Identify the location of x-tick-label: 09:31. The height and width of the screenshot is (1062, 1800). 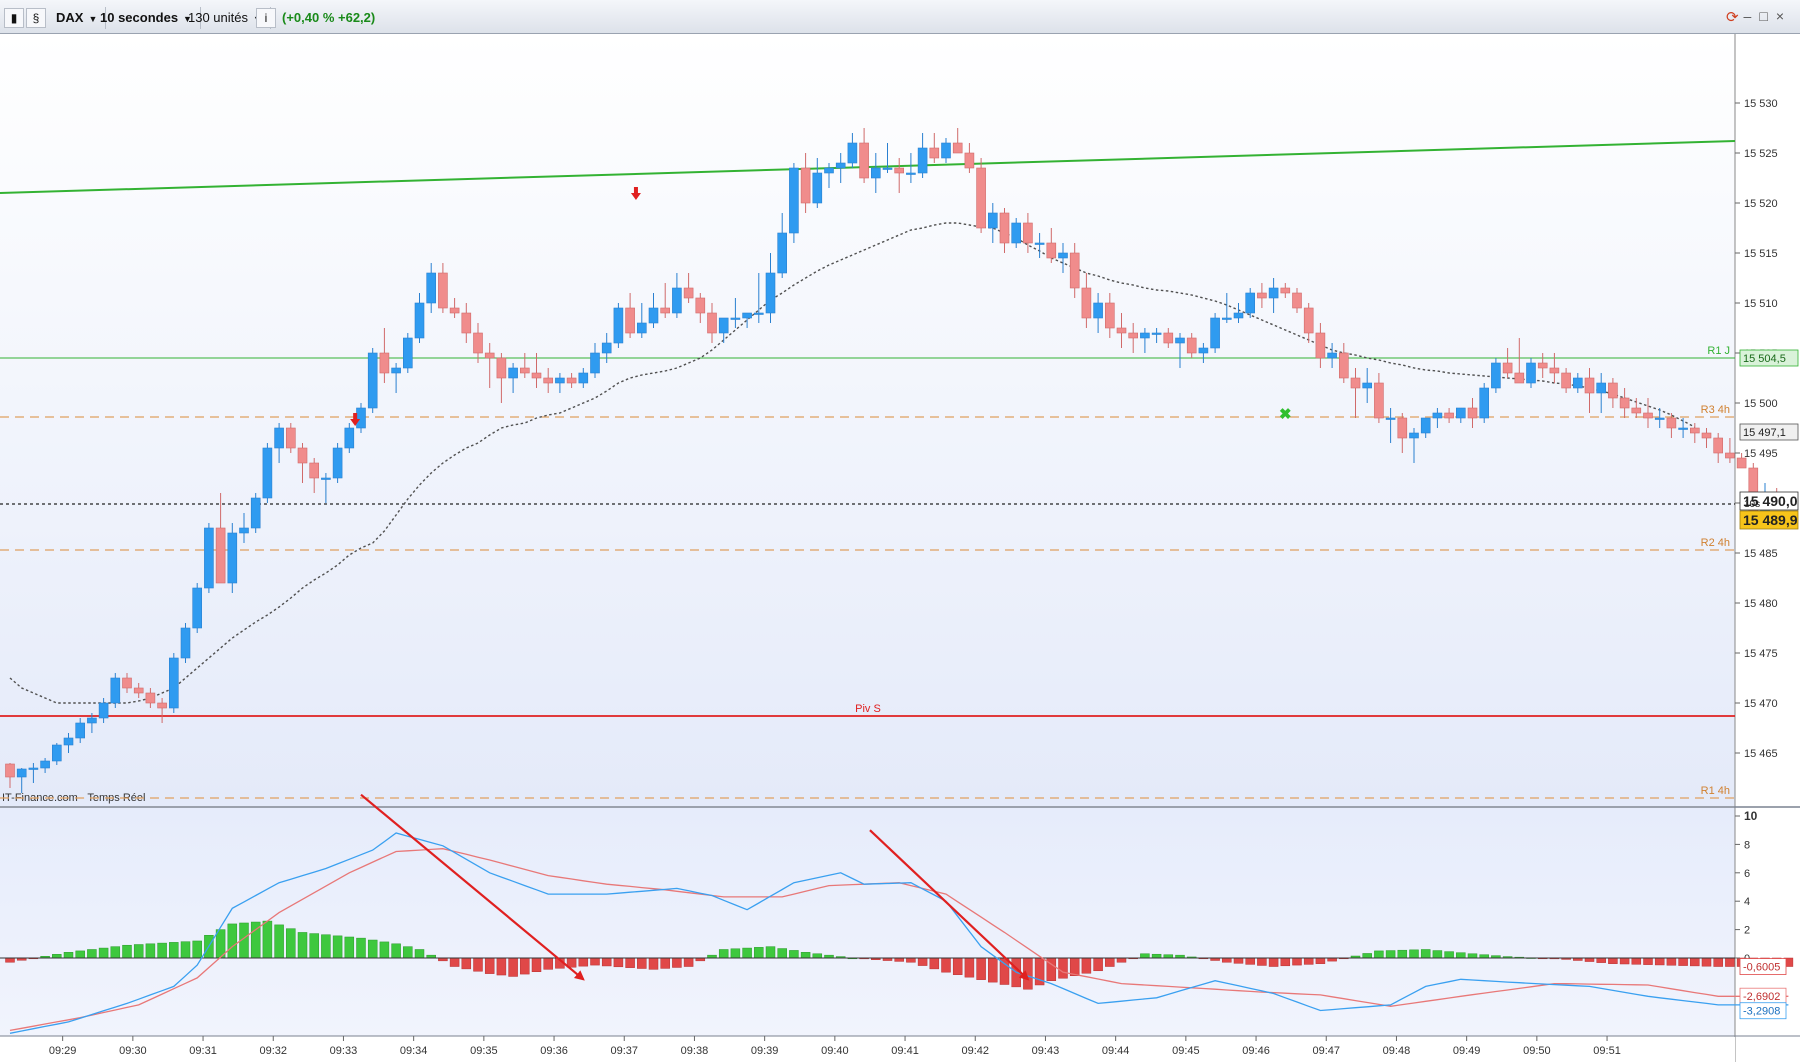
(203, 1051).